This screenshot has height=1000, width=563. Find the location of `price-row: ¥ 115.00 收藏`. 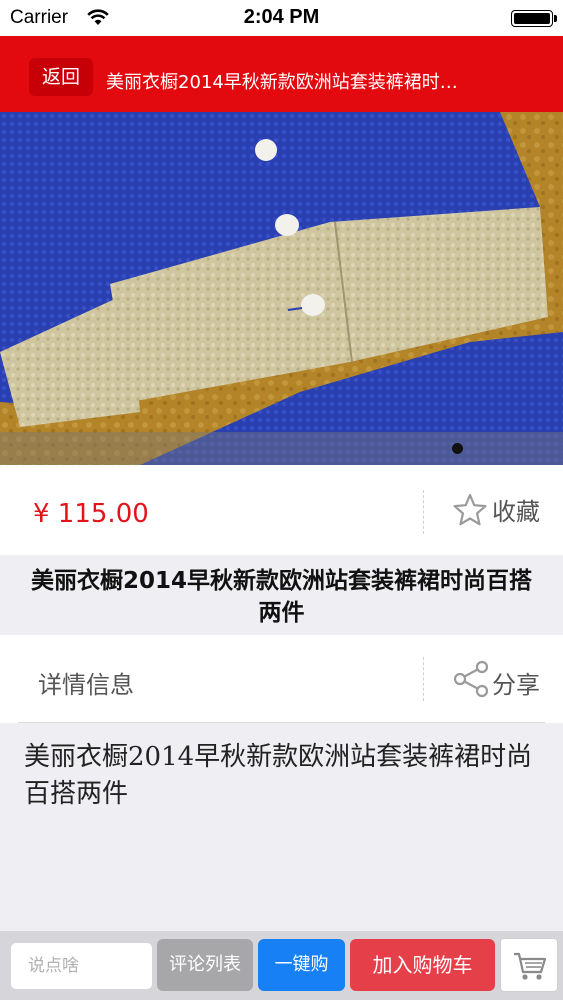

price-row: ¥ 115.00 收藏 is located at coordinates (281, 510).